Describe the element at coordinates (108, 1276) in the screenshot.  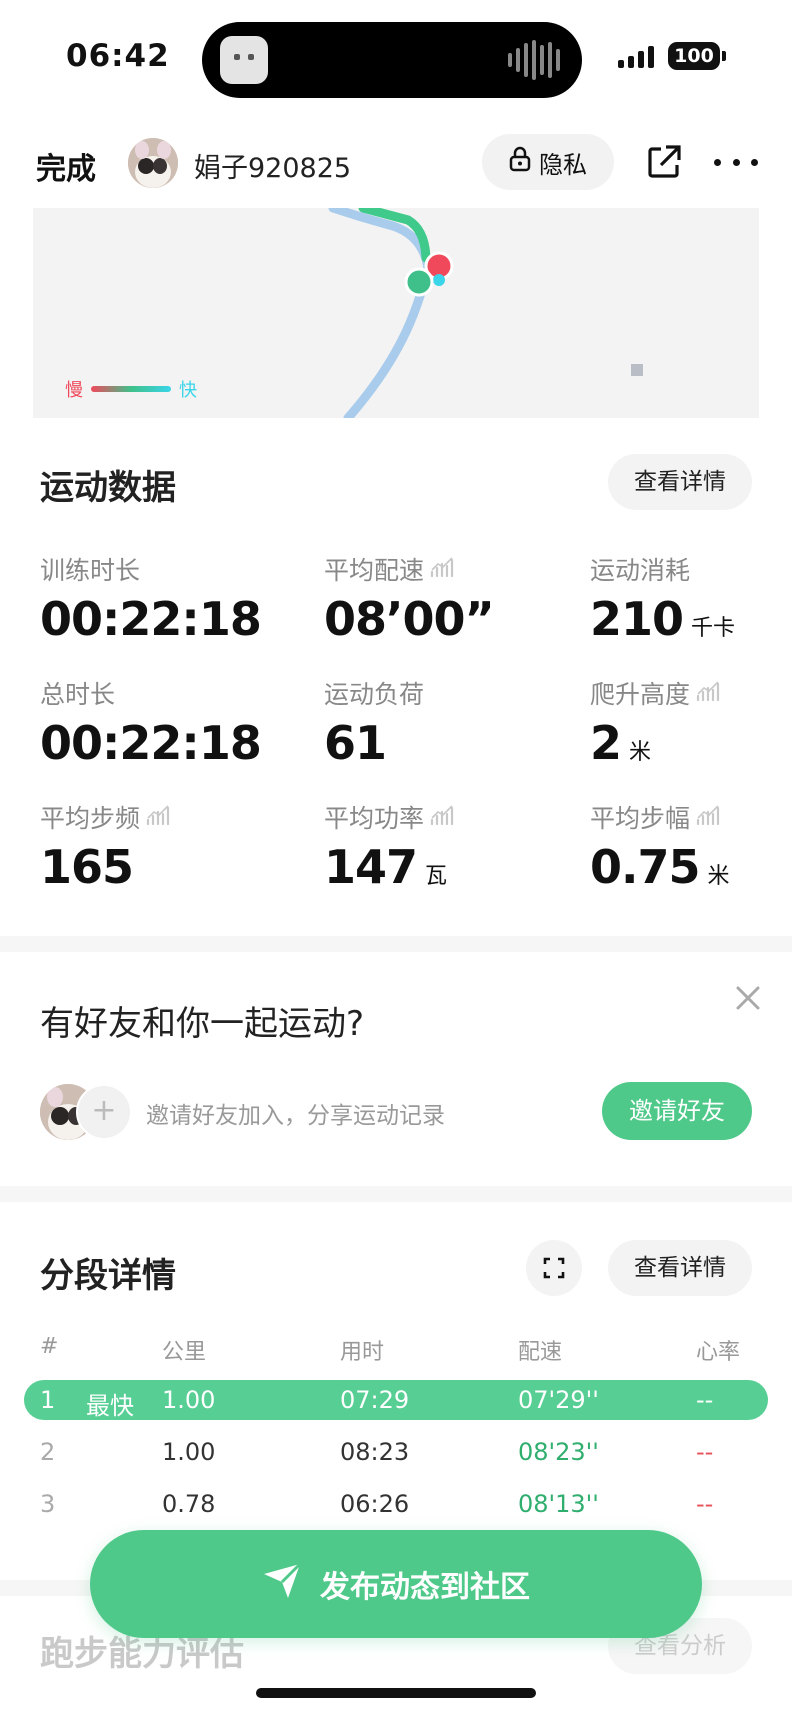
I see `segments-title: 分段详情` at that location.